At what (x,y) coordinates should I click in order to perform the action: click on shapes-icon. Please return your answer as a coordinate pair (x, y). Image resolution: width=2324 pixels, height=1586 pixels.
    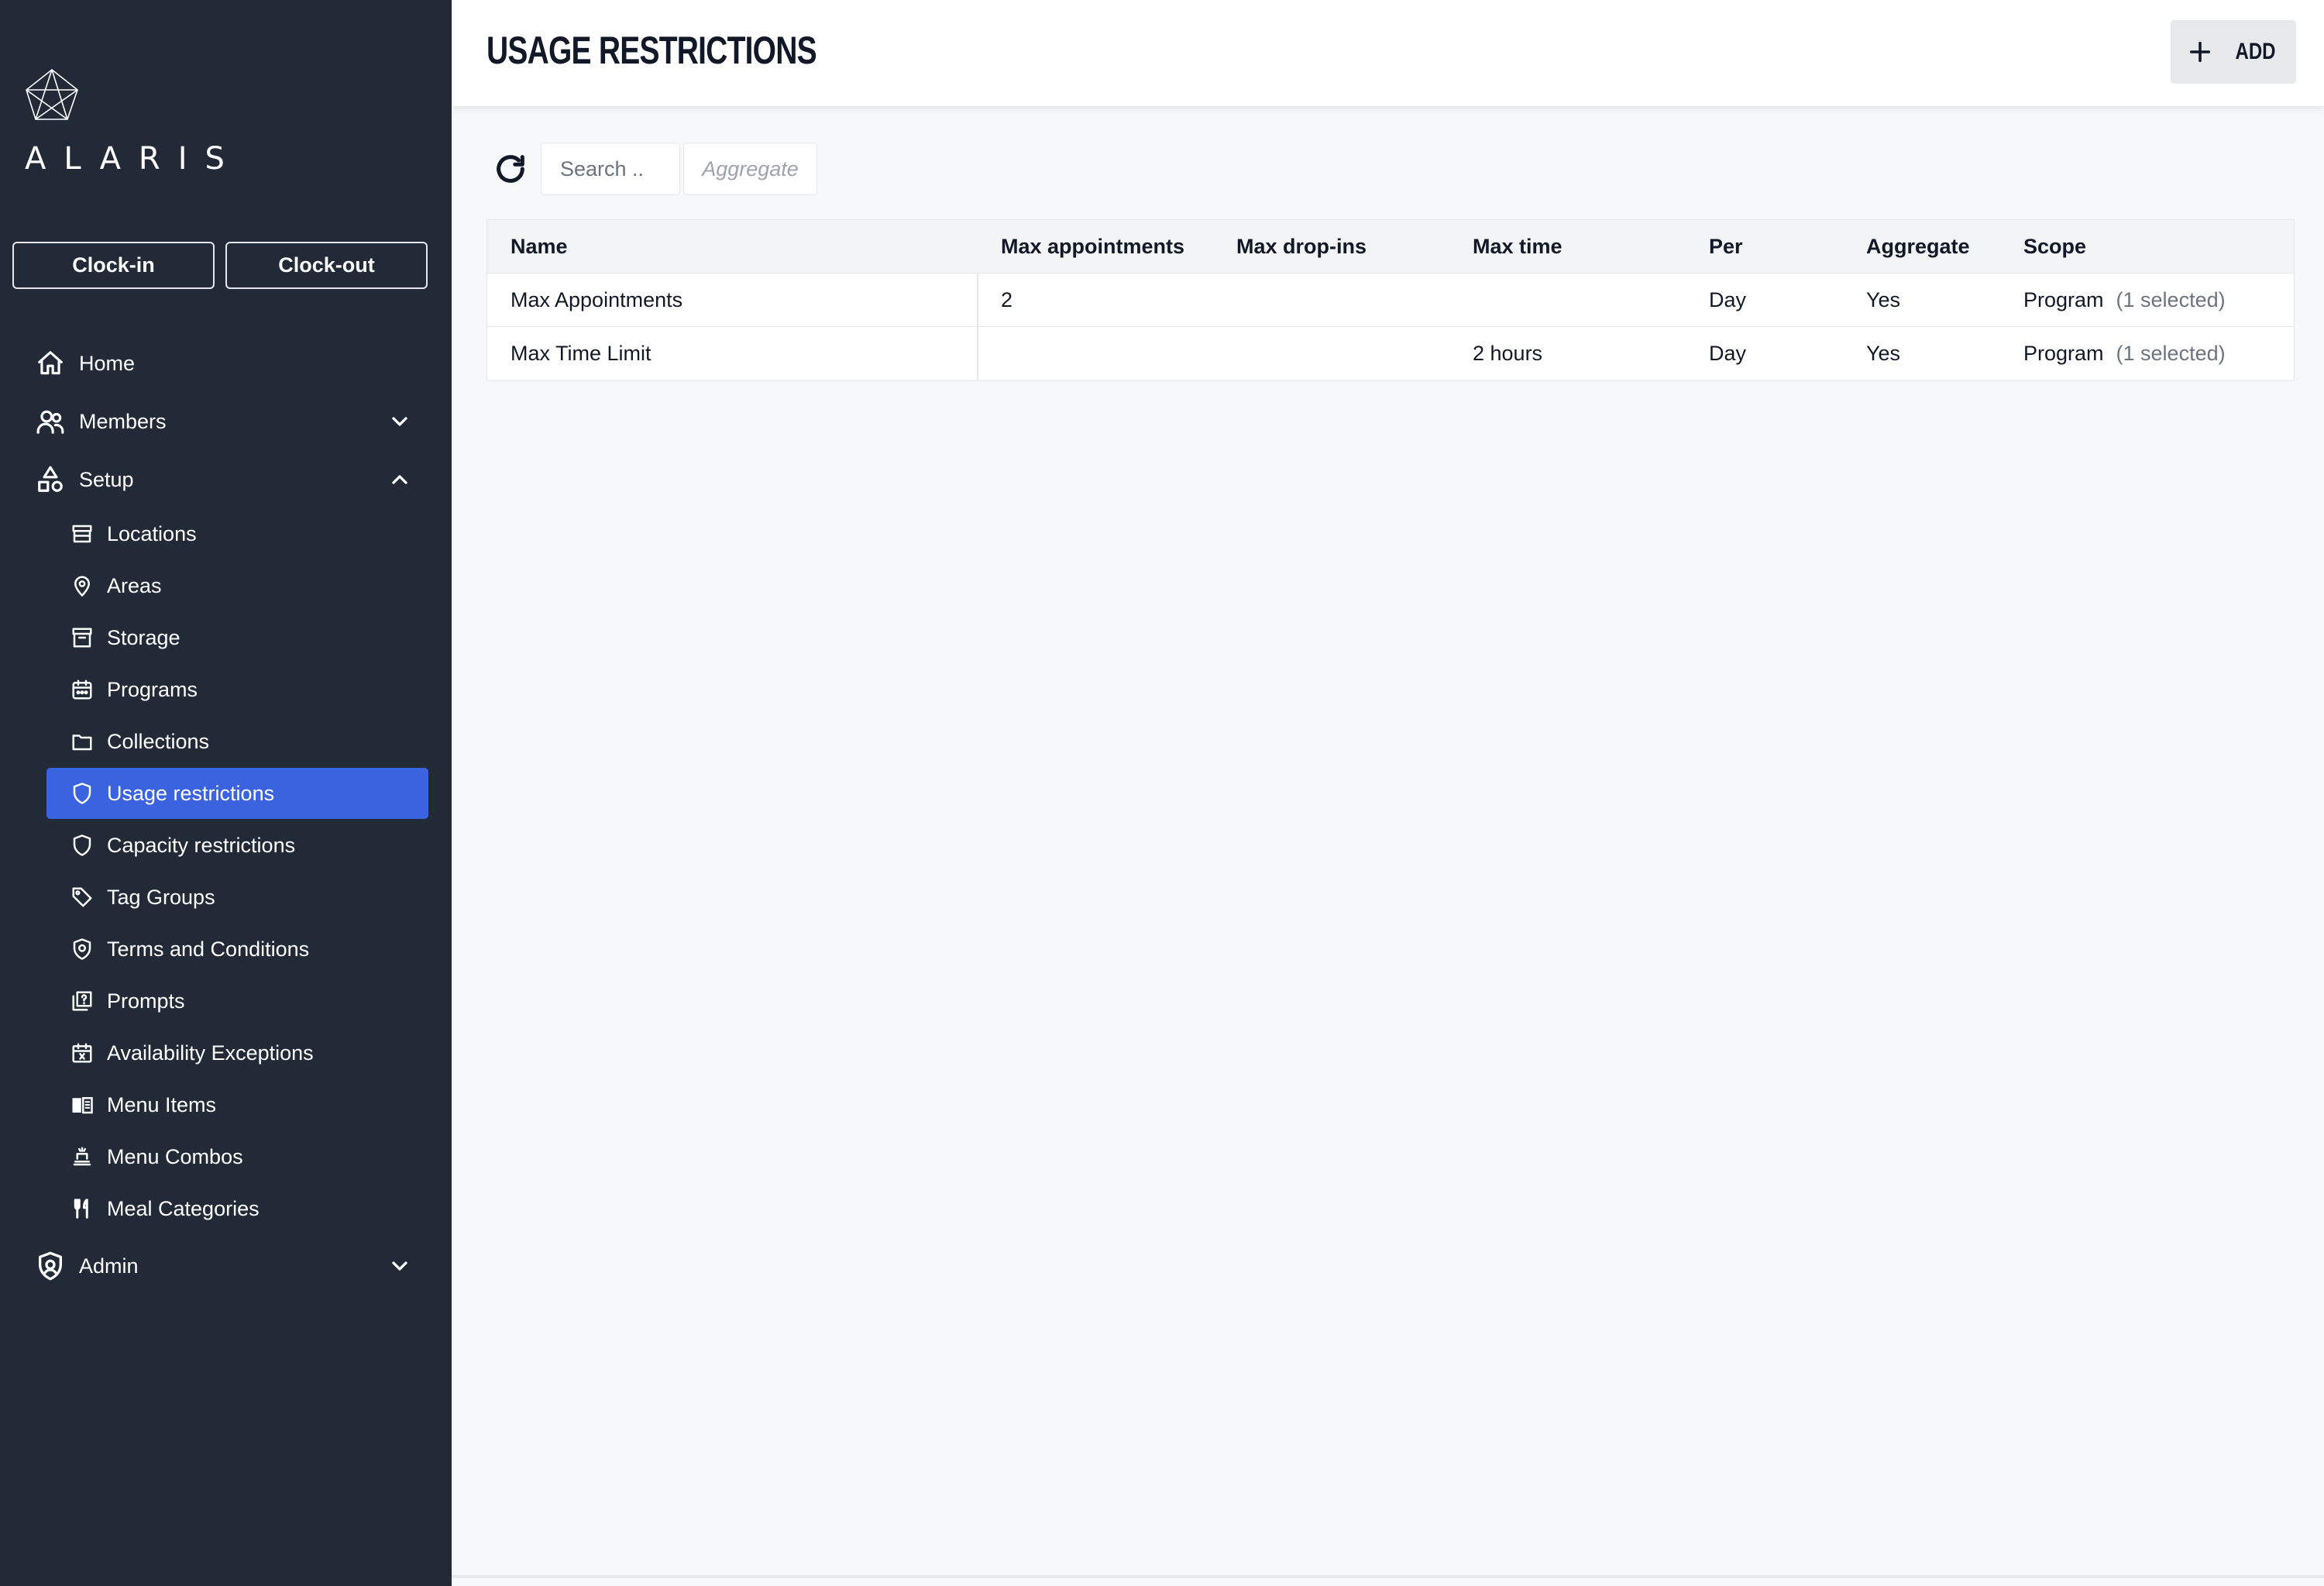
    Looking at the image, I should click on (50, 480).